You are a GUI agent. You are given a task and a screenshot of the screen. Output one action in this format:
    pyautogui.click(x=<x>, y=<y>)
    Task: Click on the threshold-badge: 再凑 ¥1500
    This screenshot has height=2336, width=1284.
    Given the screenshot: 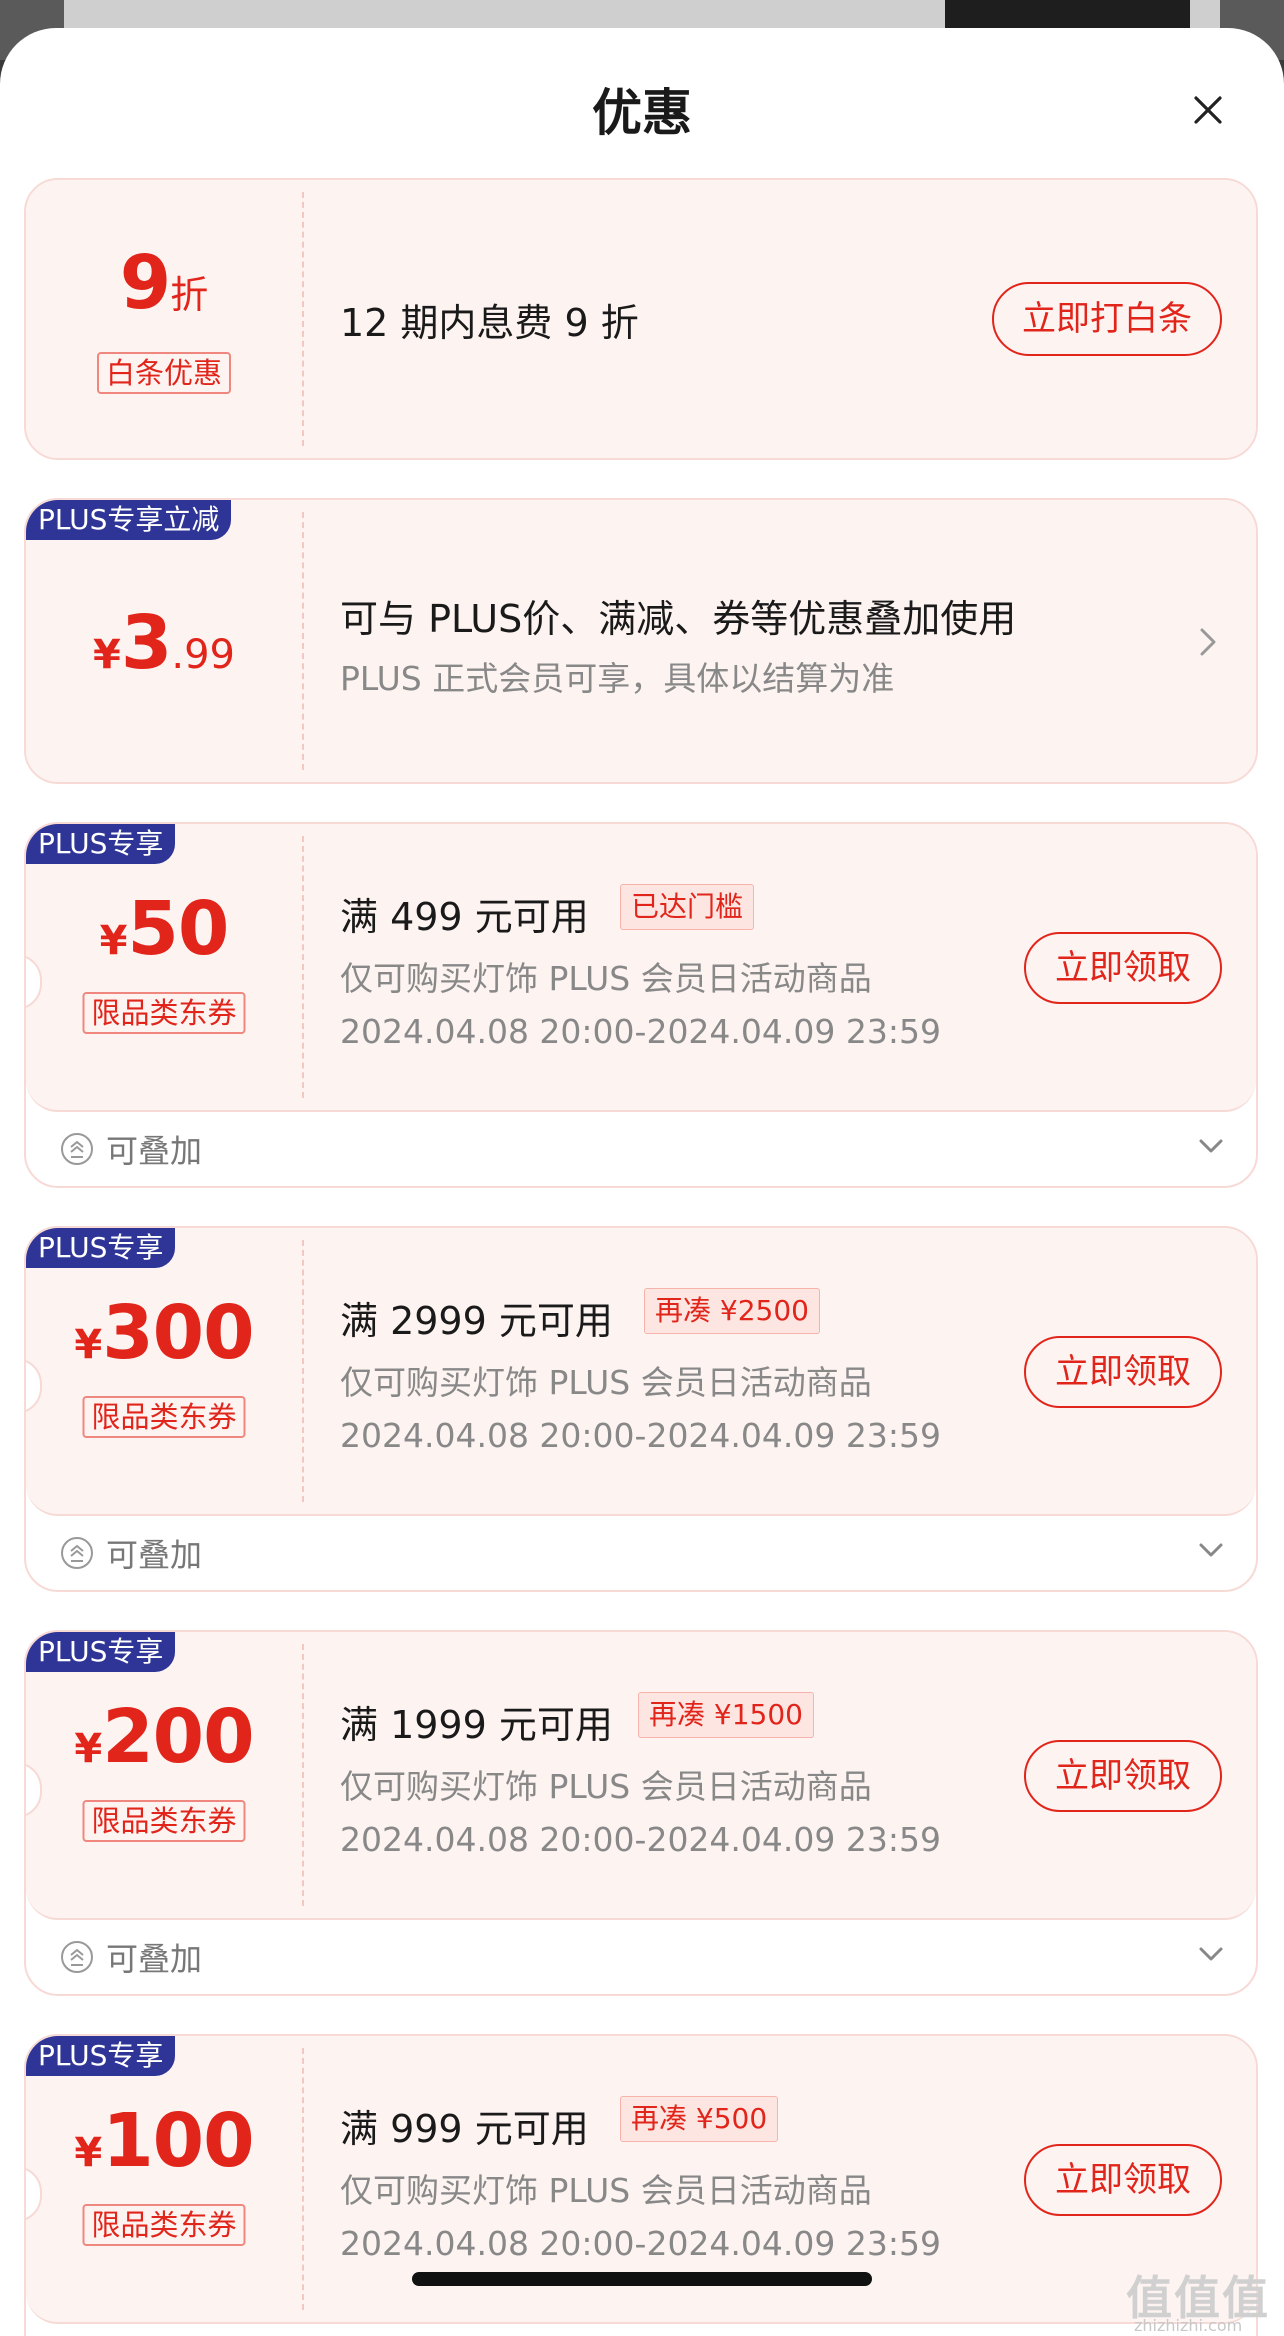 What is the action you would take?
    pyautogui.click(x=726, y=1715)
    